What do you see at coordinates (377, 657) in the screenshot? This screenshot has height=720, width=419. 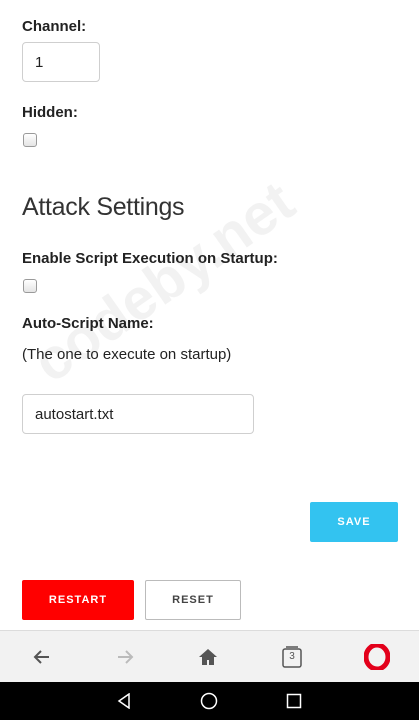 I see `opera-icon` at bounding box center [377, 657].